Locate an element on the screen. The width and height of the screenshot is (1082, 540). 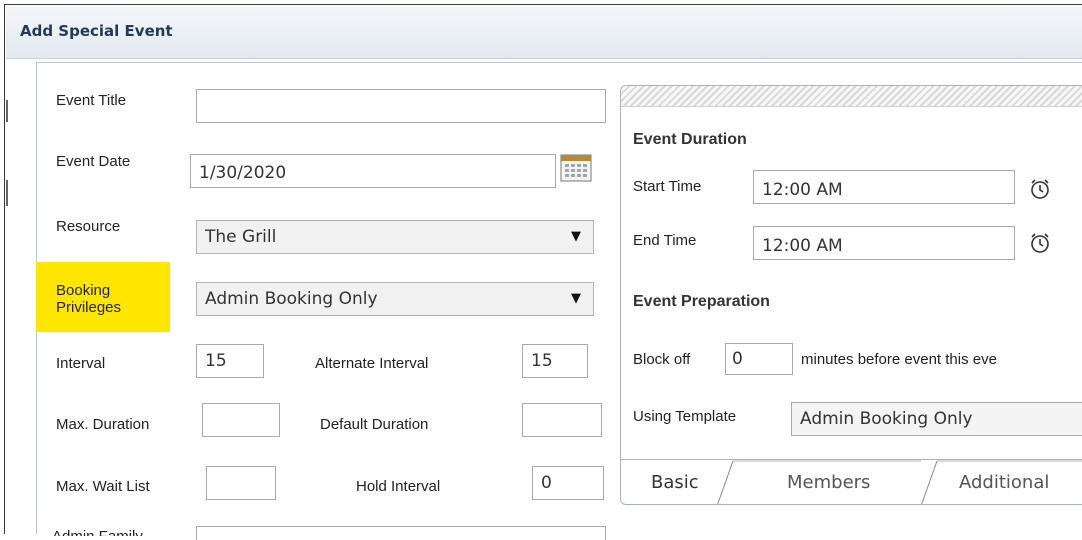
event-preparation-heading: Event Preparation is located at coordinates (701, 301).